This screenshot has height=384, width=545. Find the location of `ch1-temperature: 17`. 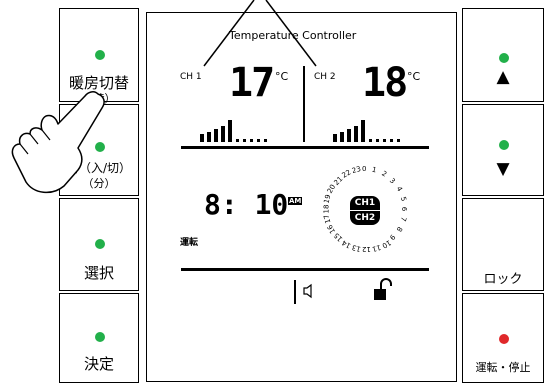

ch1-temperature: 17 is located at coordinates (252, 83).